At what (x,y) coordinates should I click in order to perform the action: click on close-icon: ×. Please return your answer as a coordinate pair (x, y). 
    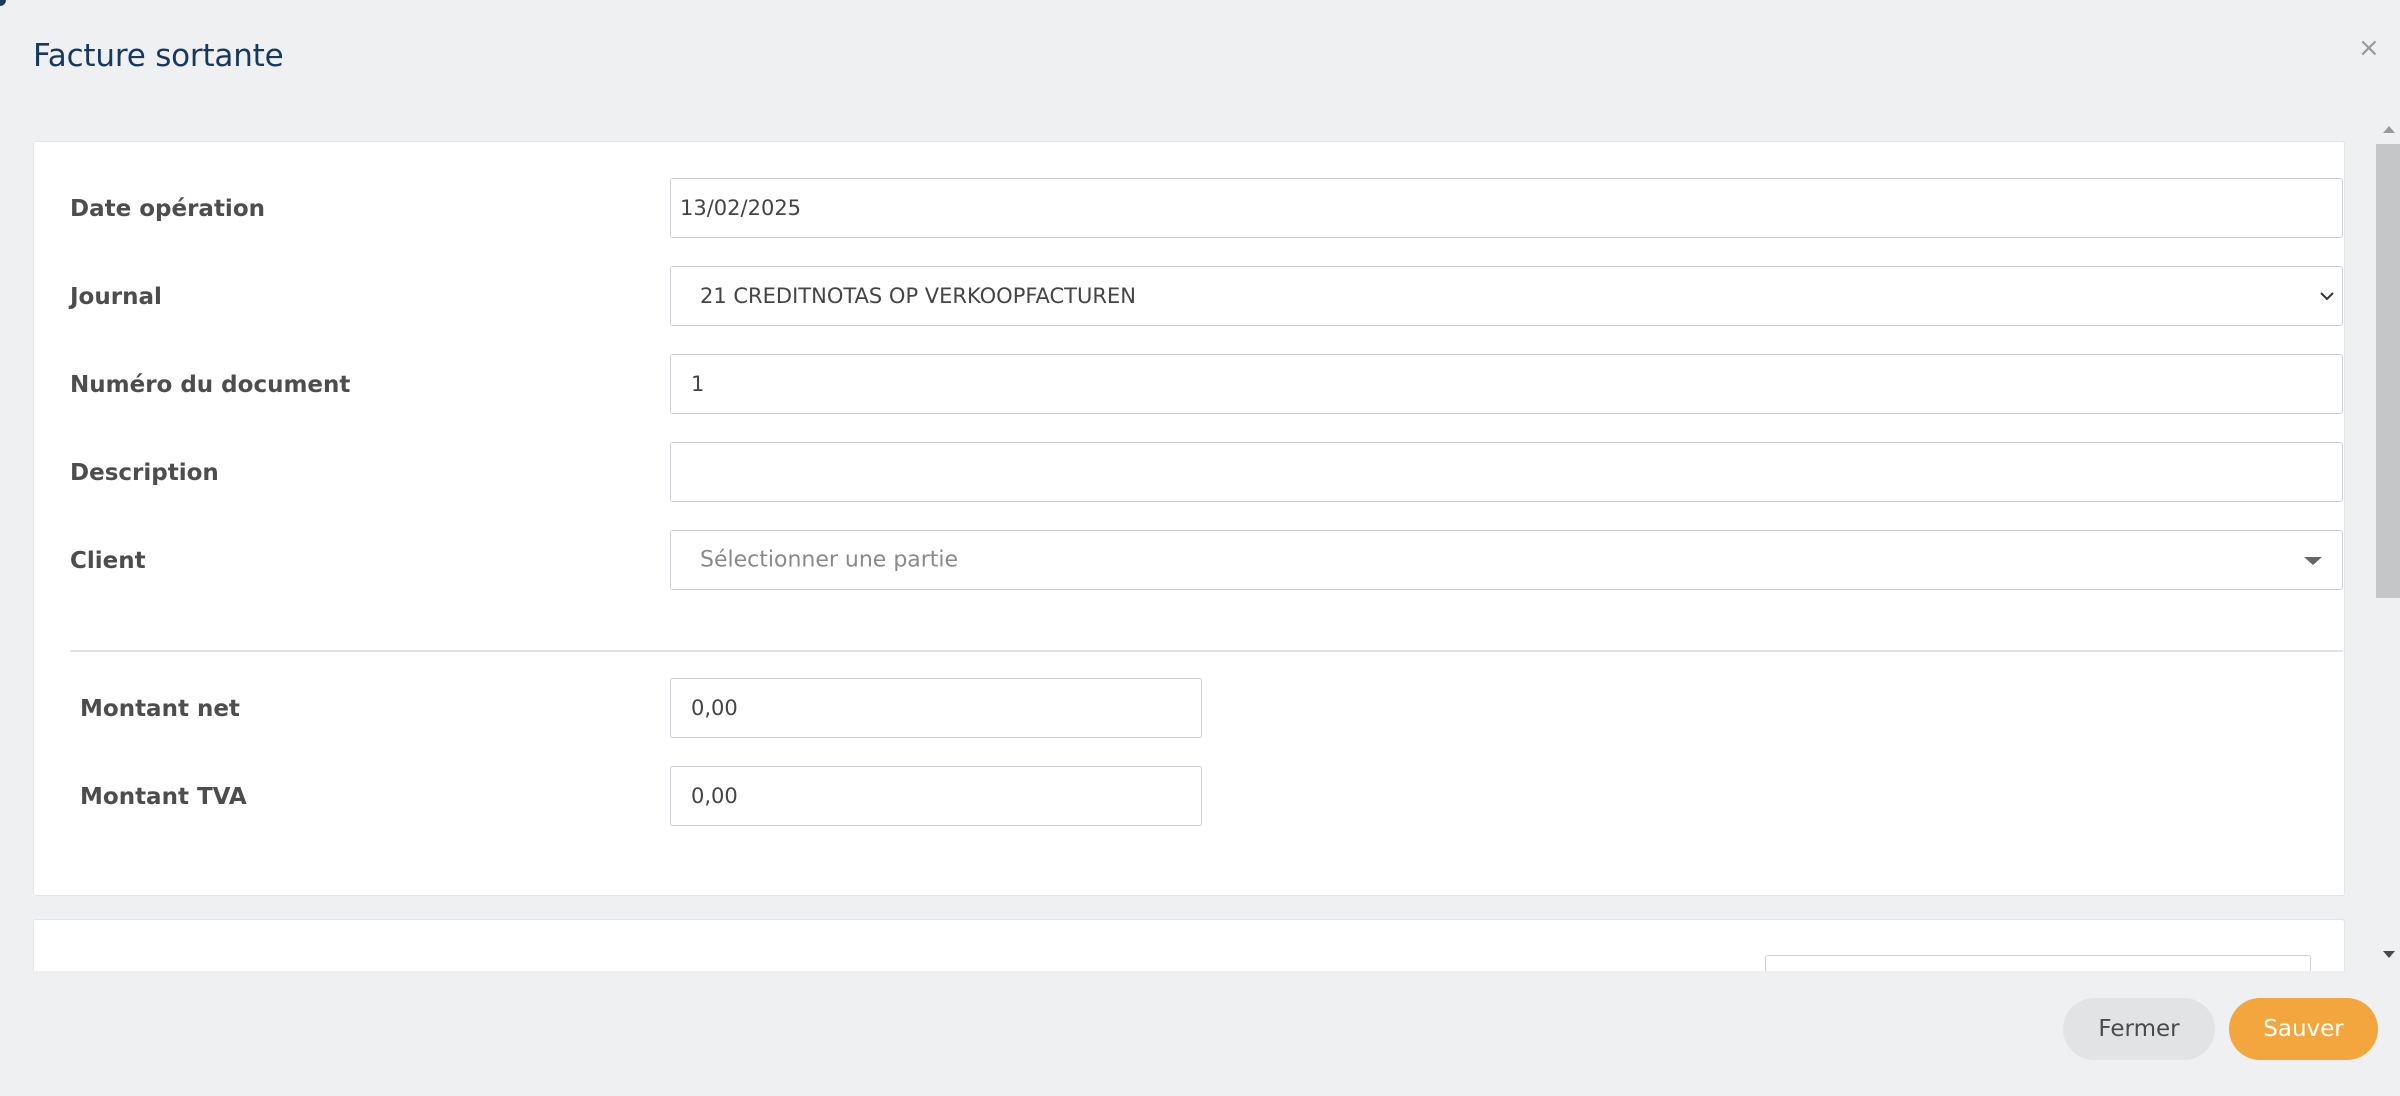
    Looking at the image, I should click on (2369, 48).